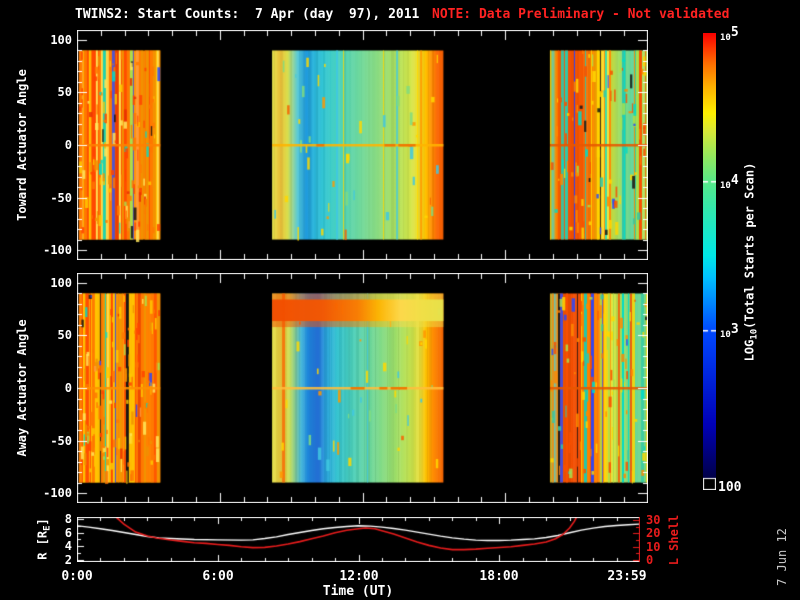  Describe the element at coordinates (729, 34) in the screenshot. I see `colorbar-tick-label: 105` at that location.